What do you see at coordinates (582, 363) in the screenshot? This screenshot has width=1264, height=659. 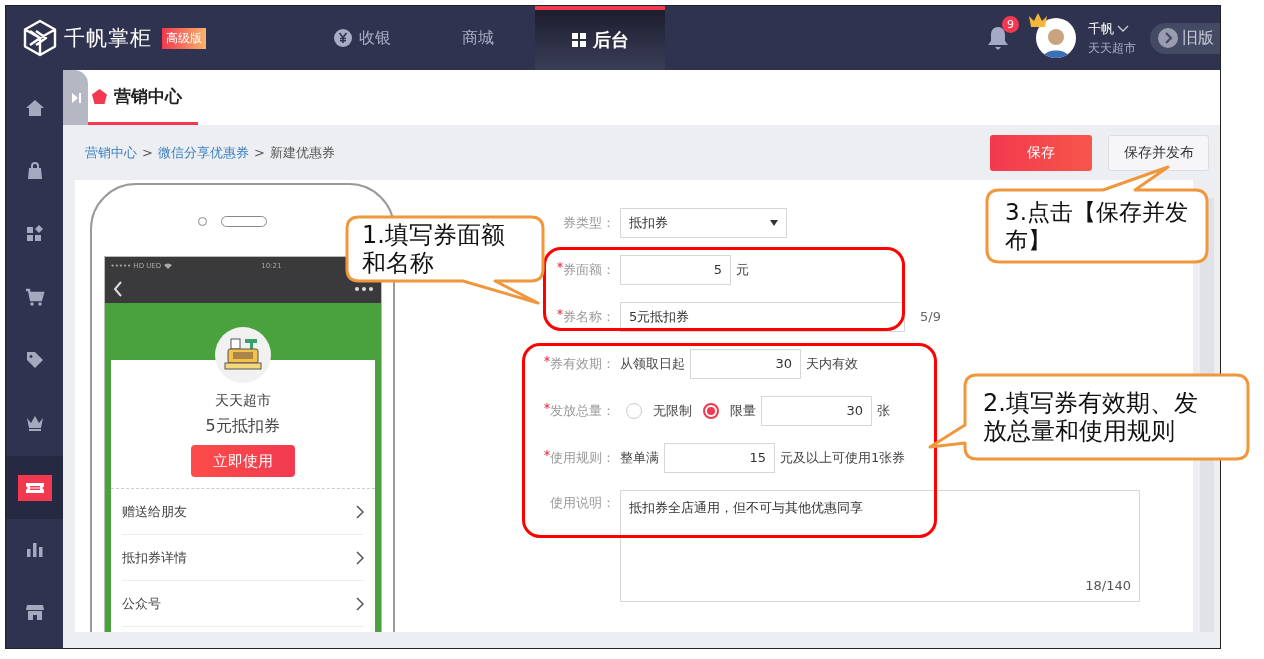 I see `field-label: 券有效期：` at bounding box center [582, 363].